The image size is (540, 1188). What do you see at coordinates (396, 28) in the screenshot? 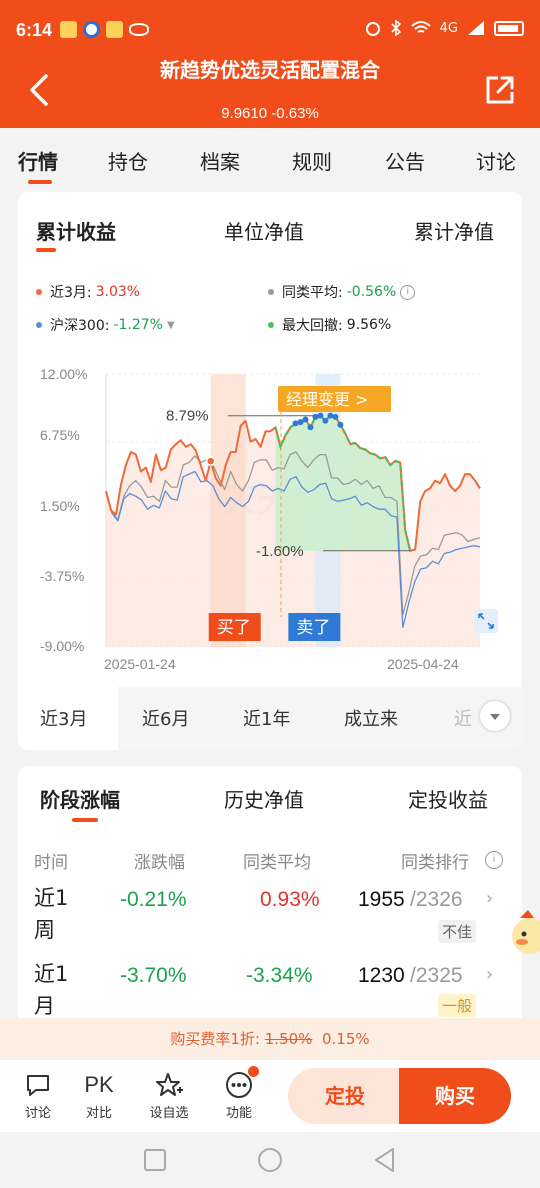
I see `bluetooth-icon` at bounding box center [396, 28].